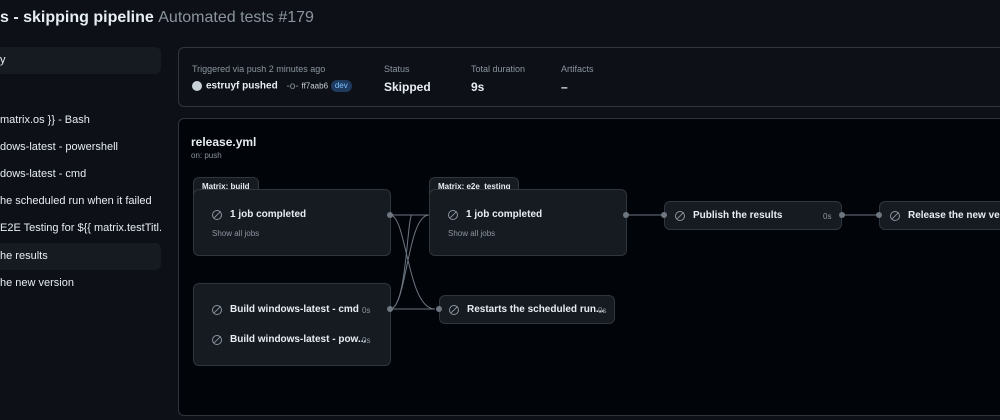 Image resolution: width=1000 pixels, height=420 pixels. Describe the element at coordinates (397, 69) in the screenshot. I see `status-label: Status` at that location.